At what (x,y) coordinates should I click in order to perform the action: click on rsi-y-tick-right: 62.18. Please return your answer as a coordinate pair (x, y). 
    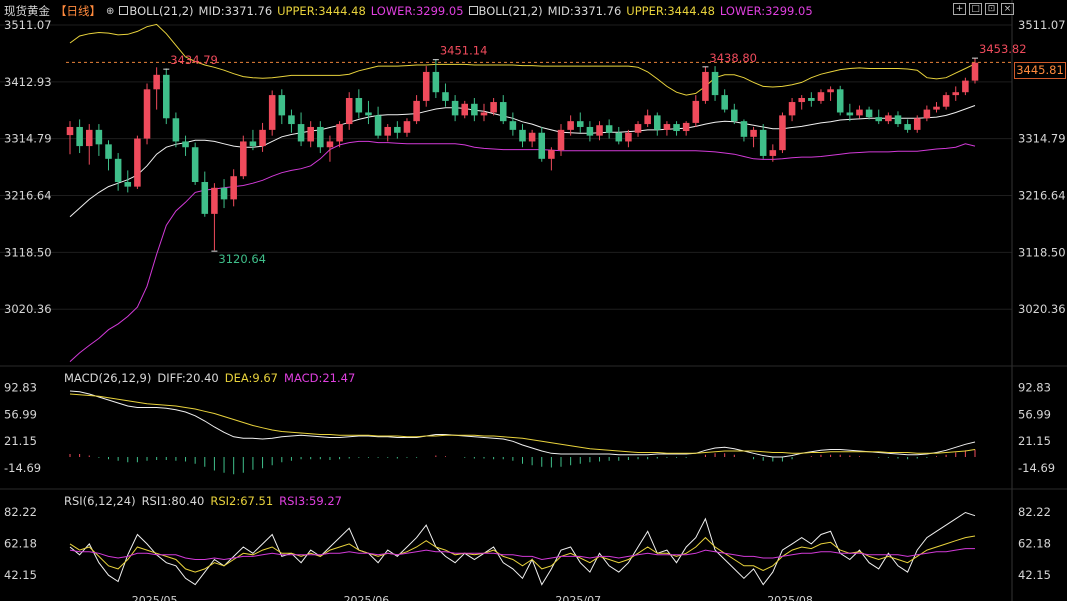
    Looking at the image, I should click on (1034, 544).